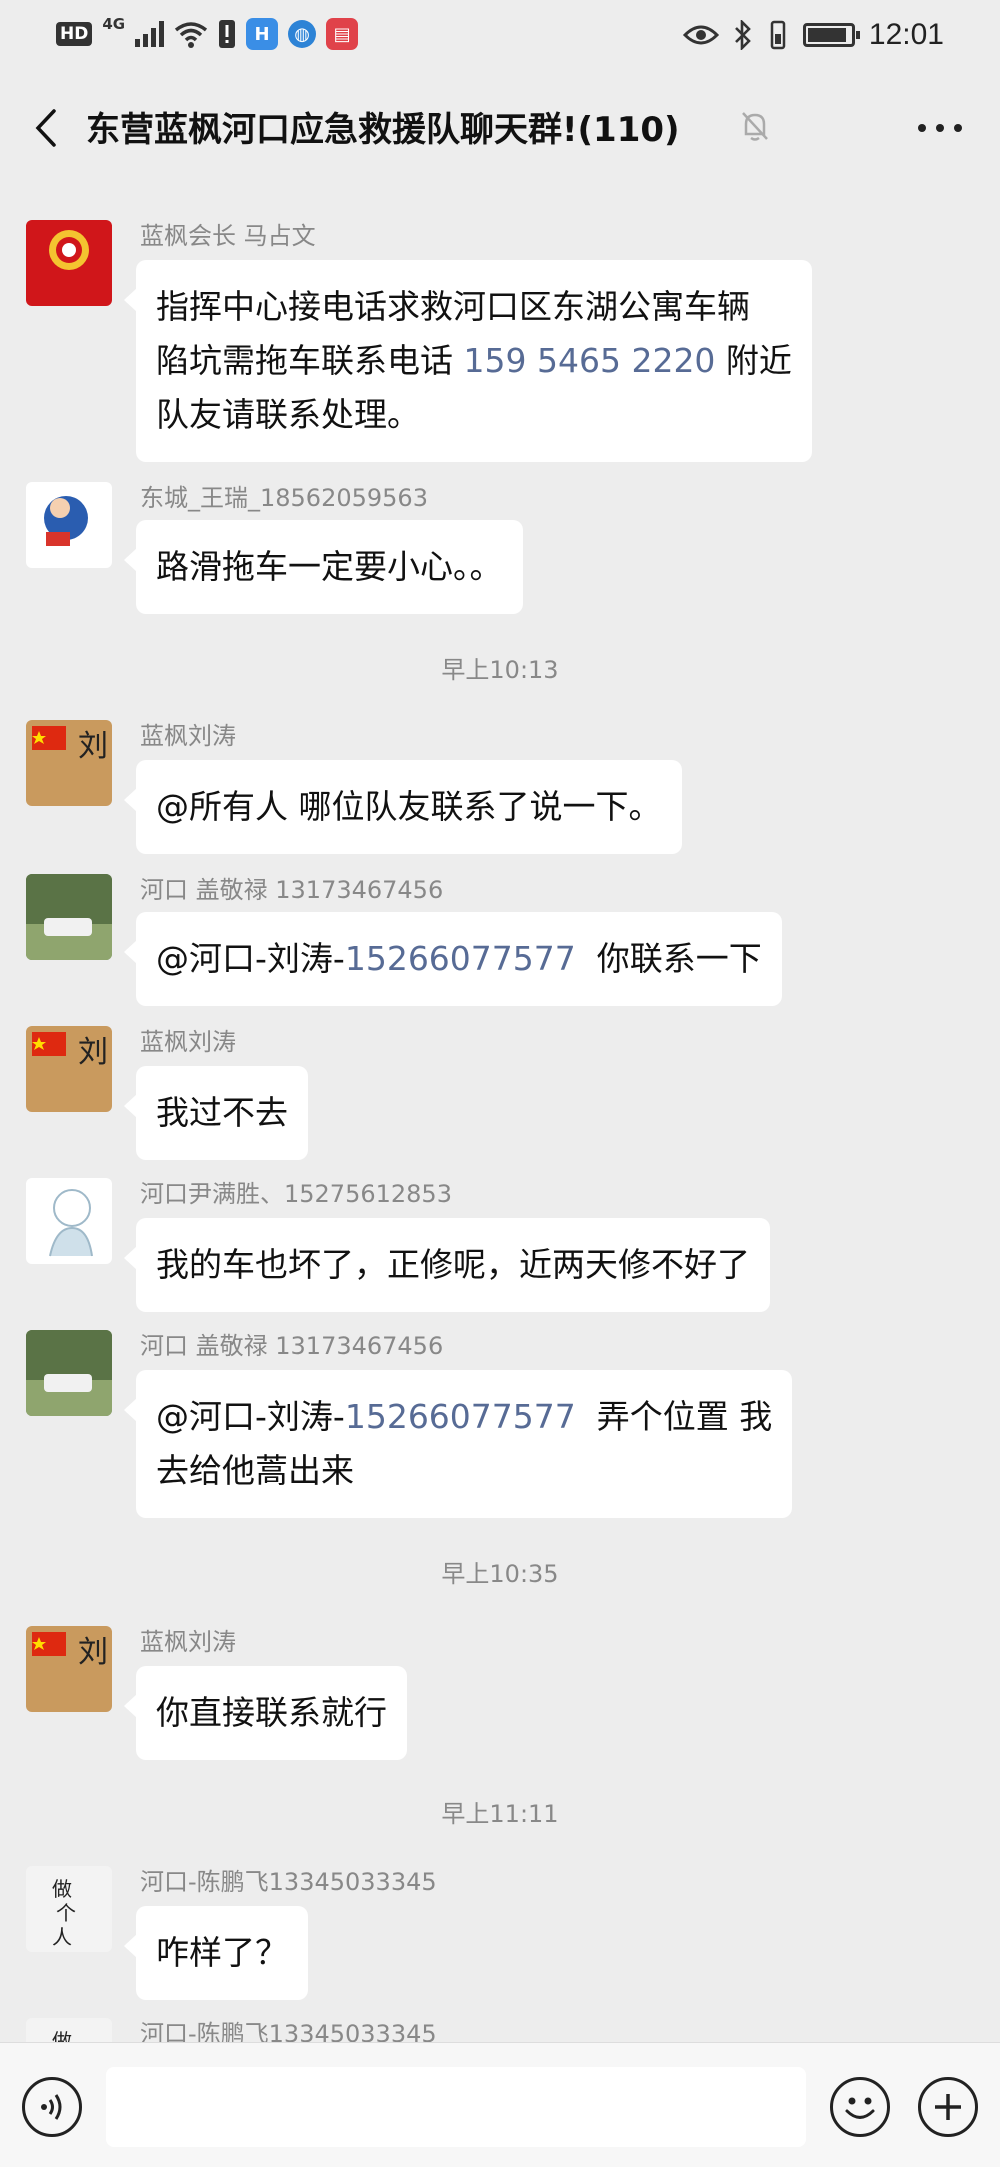  I want to click on sender-name: 河口尹满胜、15275612853, so click(296, 1194).